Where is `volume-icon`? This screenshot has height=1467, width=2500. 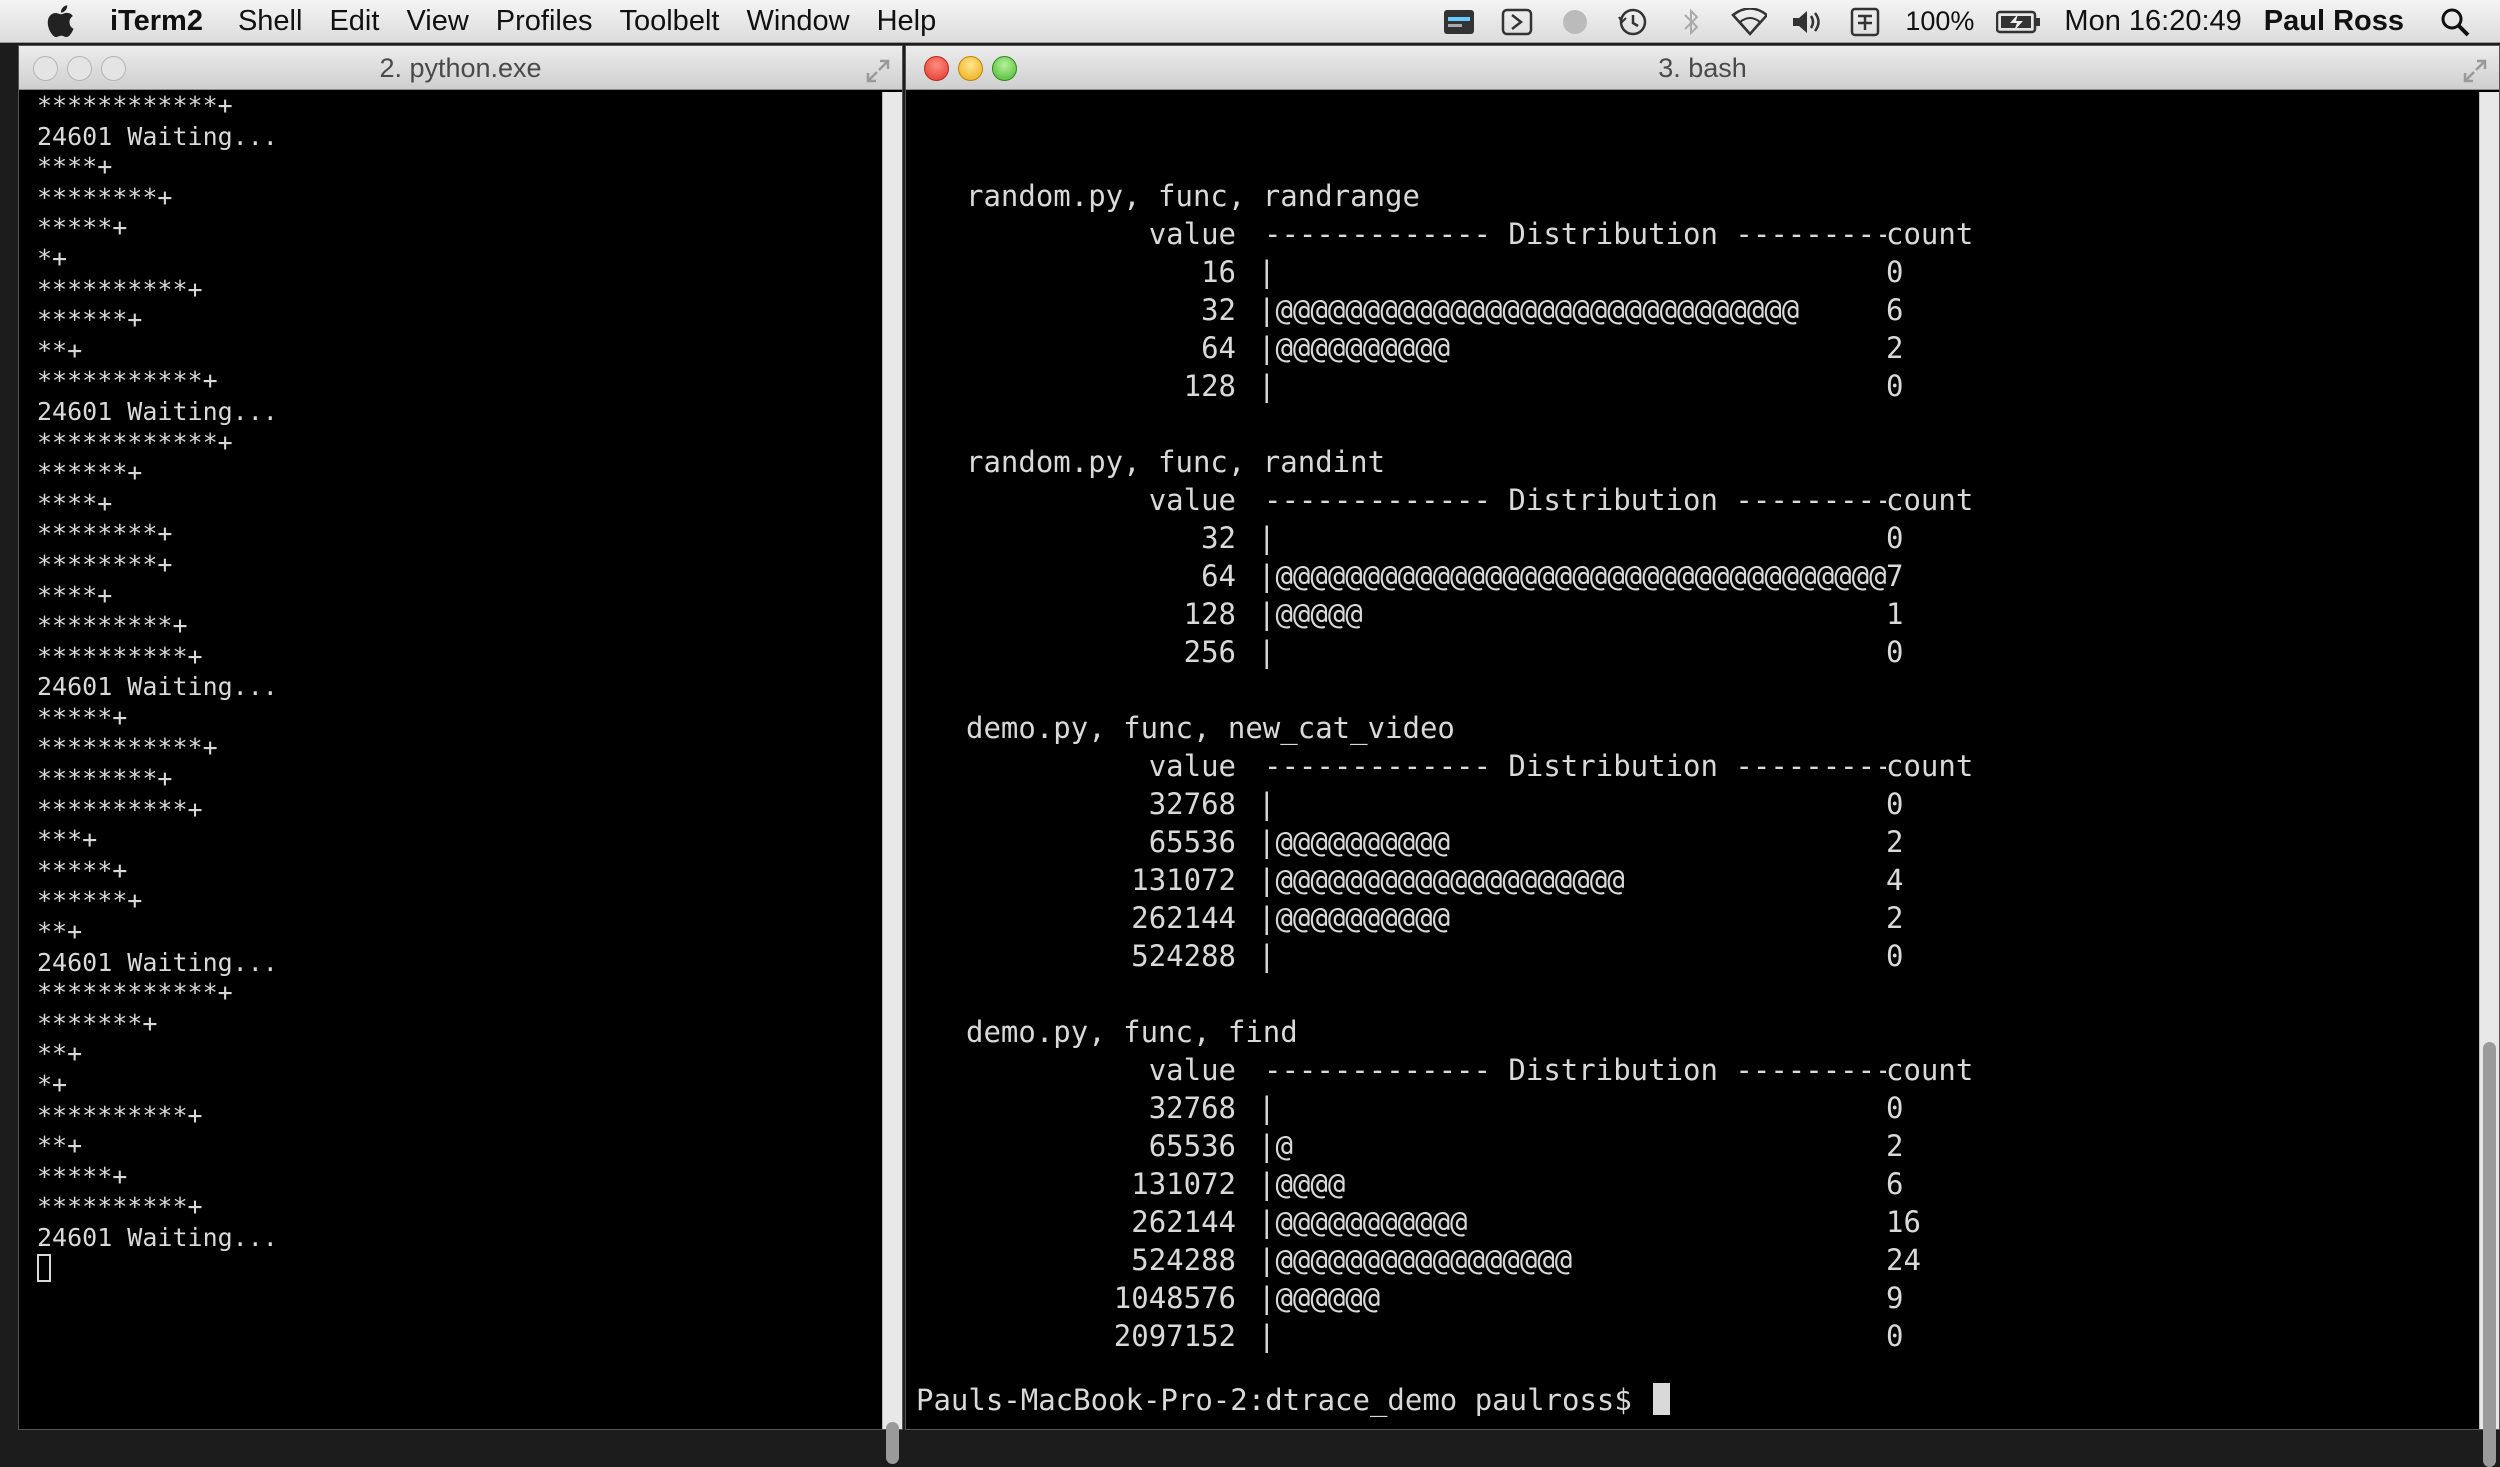 volume-icon is located at coordinates (1807, 22).